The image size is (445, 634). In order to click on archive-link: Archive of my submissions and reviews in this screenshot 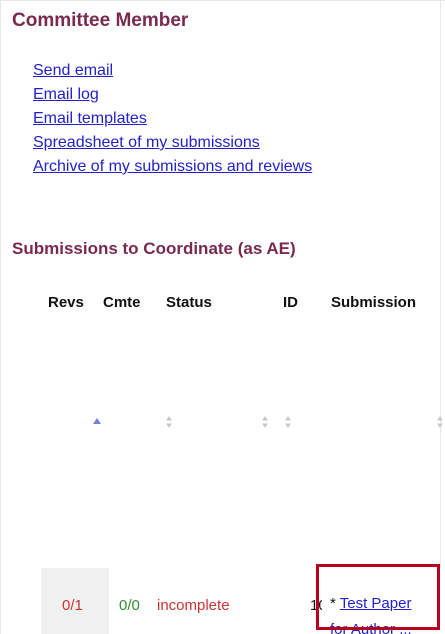, I will do `click(172, 166)`.